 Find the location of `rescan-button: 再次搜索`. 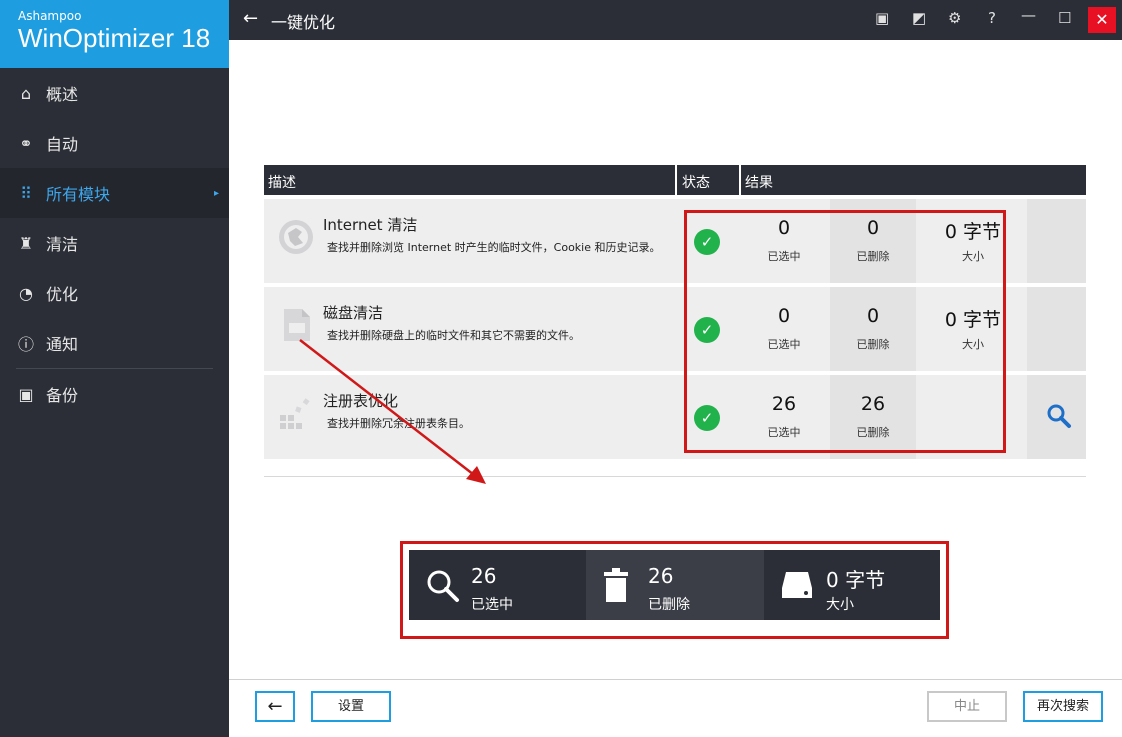

rescan-button: 再次搜索 is located at coordinates (1063, 706).